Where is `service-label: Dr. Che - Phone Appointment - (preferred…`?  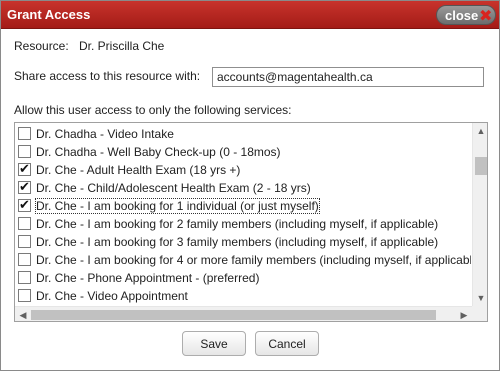 service-label: Dr. Che - Phone Appointment - (preferred… is located at coordinates (148, 278).